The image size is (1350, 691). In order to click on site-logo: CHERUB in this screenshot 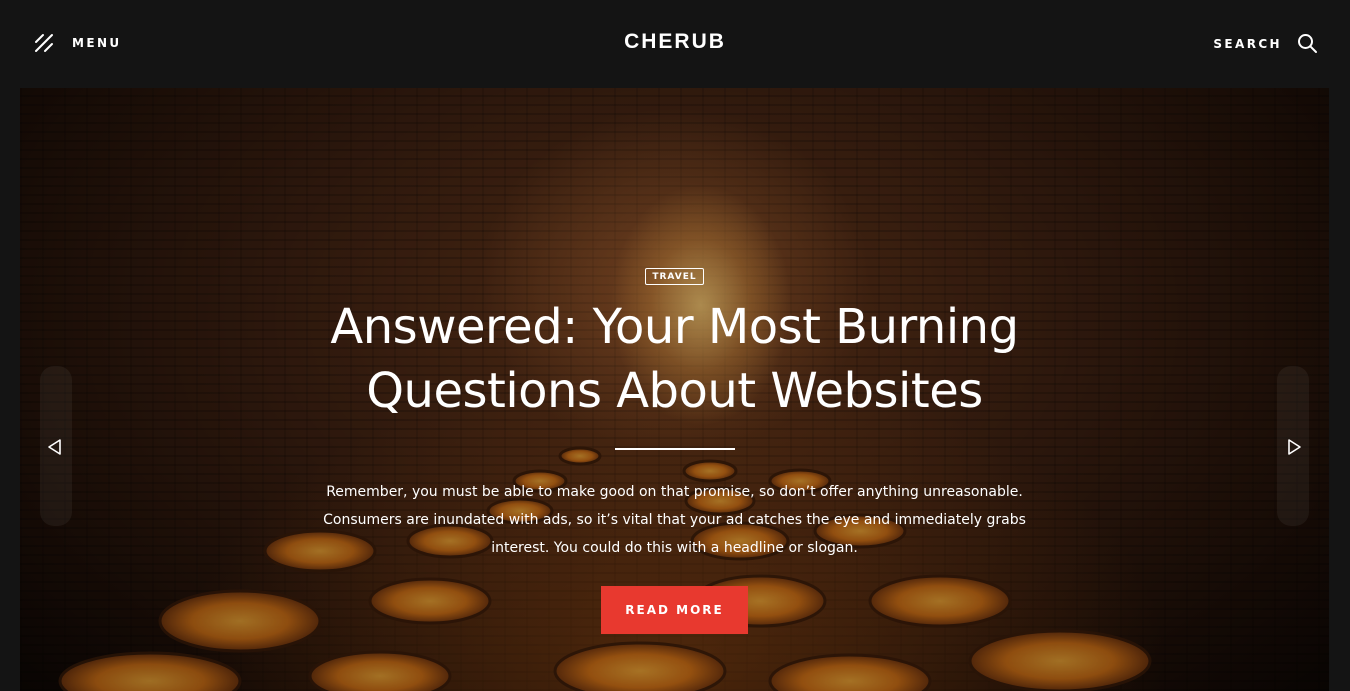, I will do `click(675, 42)`.